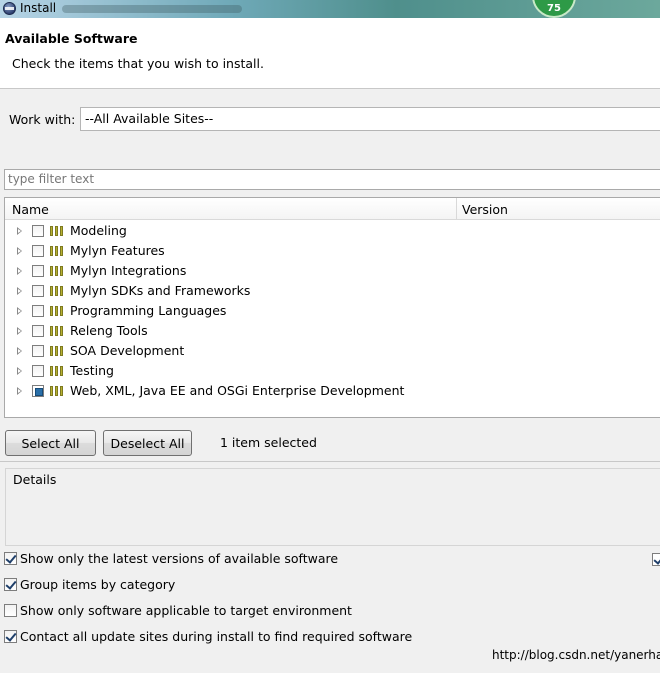  Describe the element at coordinates (332, 251) in the screenshot. I see `tree-row: Mylyn Features` at that location.